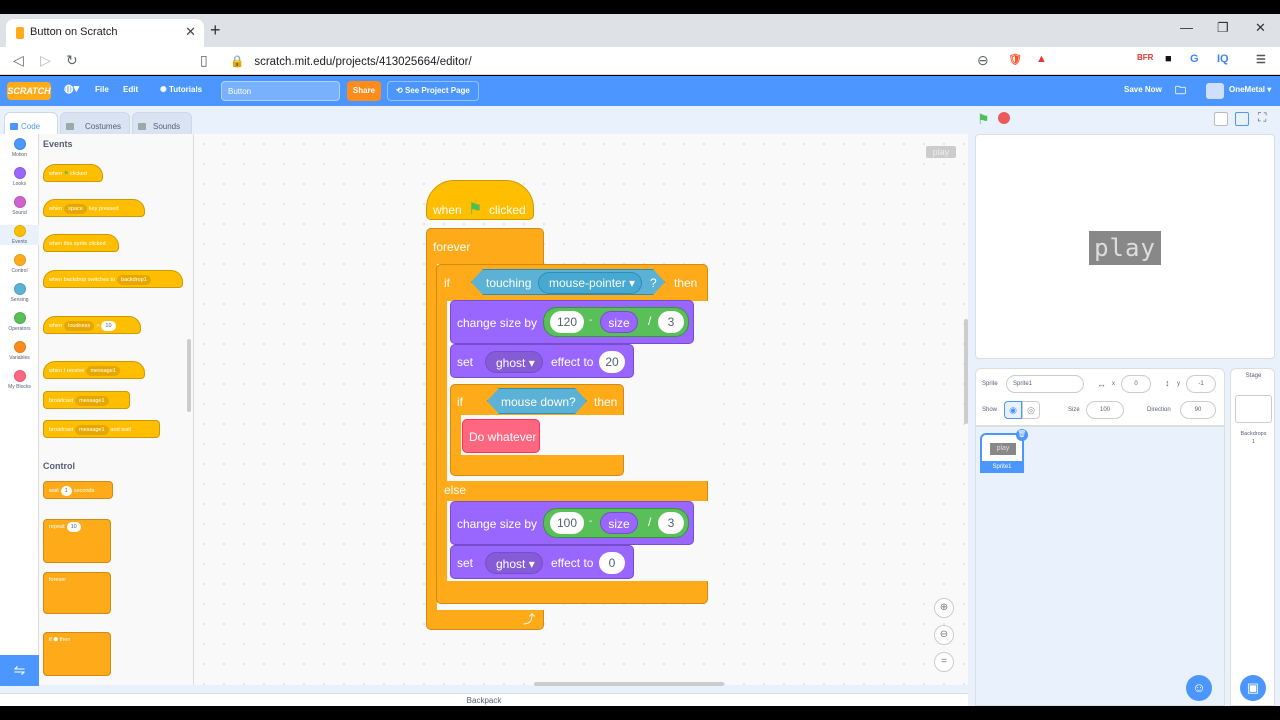 This screenshot has width=1280, height=720. Describe the element at coordinates (1045, 384) in the screenshot. I see `sprite-name-input: Sprite1` at that location.